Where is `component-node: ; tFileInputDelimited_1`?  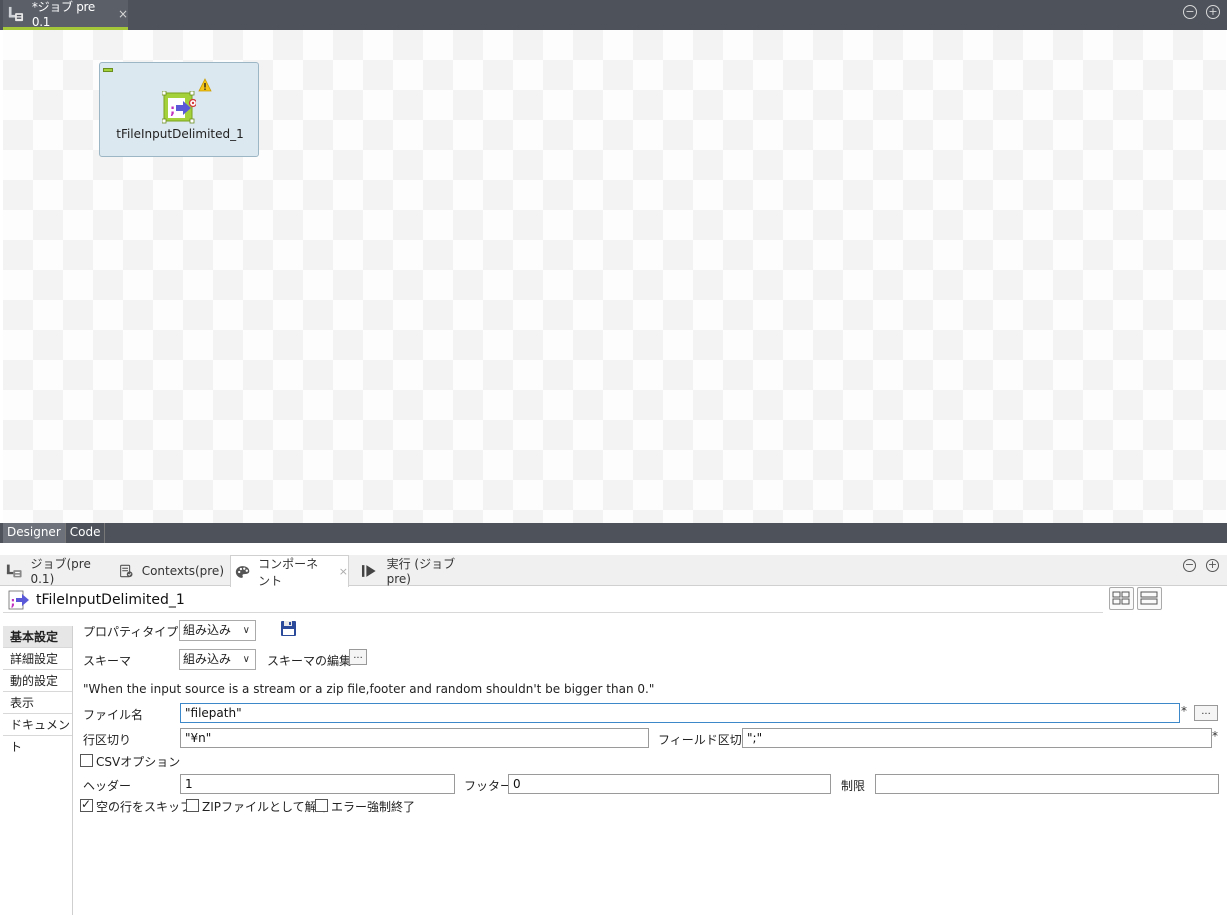 component-node: ; tFileInputDelimited_1 is located at coordinates (179, 109).